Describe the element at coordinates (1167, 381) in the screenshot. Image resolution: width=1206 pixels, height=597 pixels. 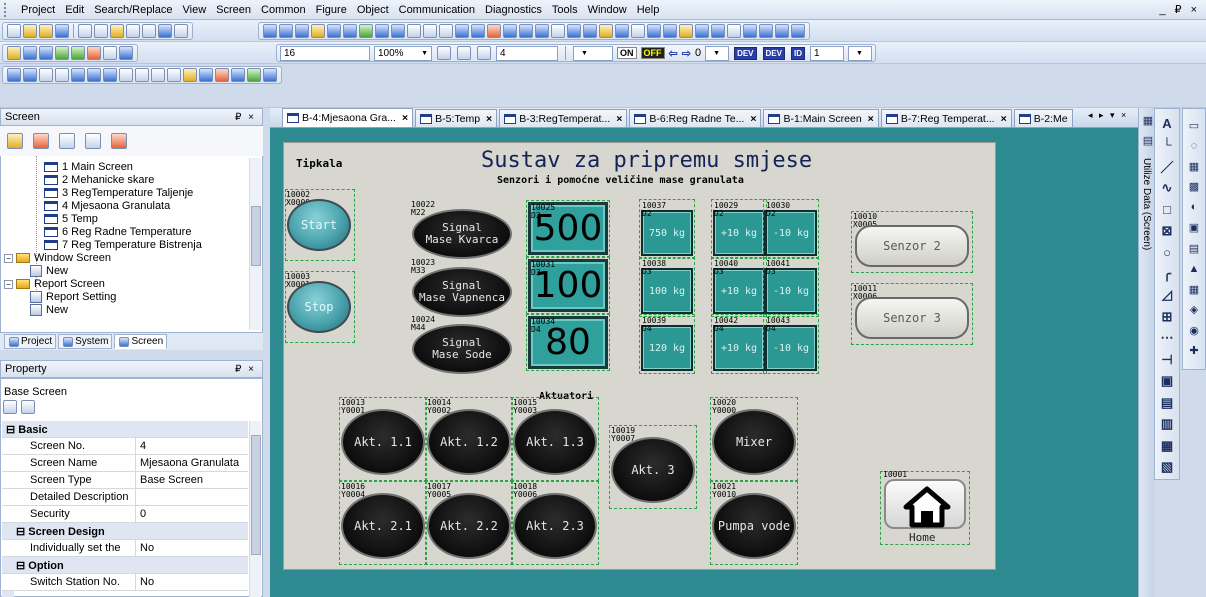
I see `figure-tool-icon: ▣` at that location.